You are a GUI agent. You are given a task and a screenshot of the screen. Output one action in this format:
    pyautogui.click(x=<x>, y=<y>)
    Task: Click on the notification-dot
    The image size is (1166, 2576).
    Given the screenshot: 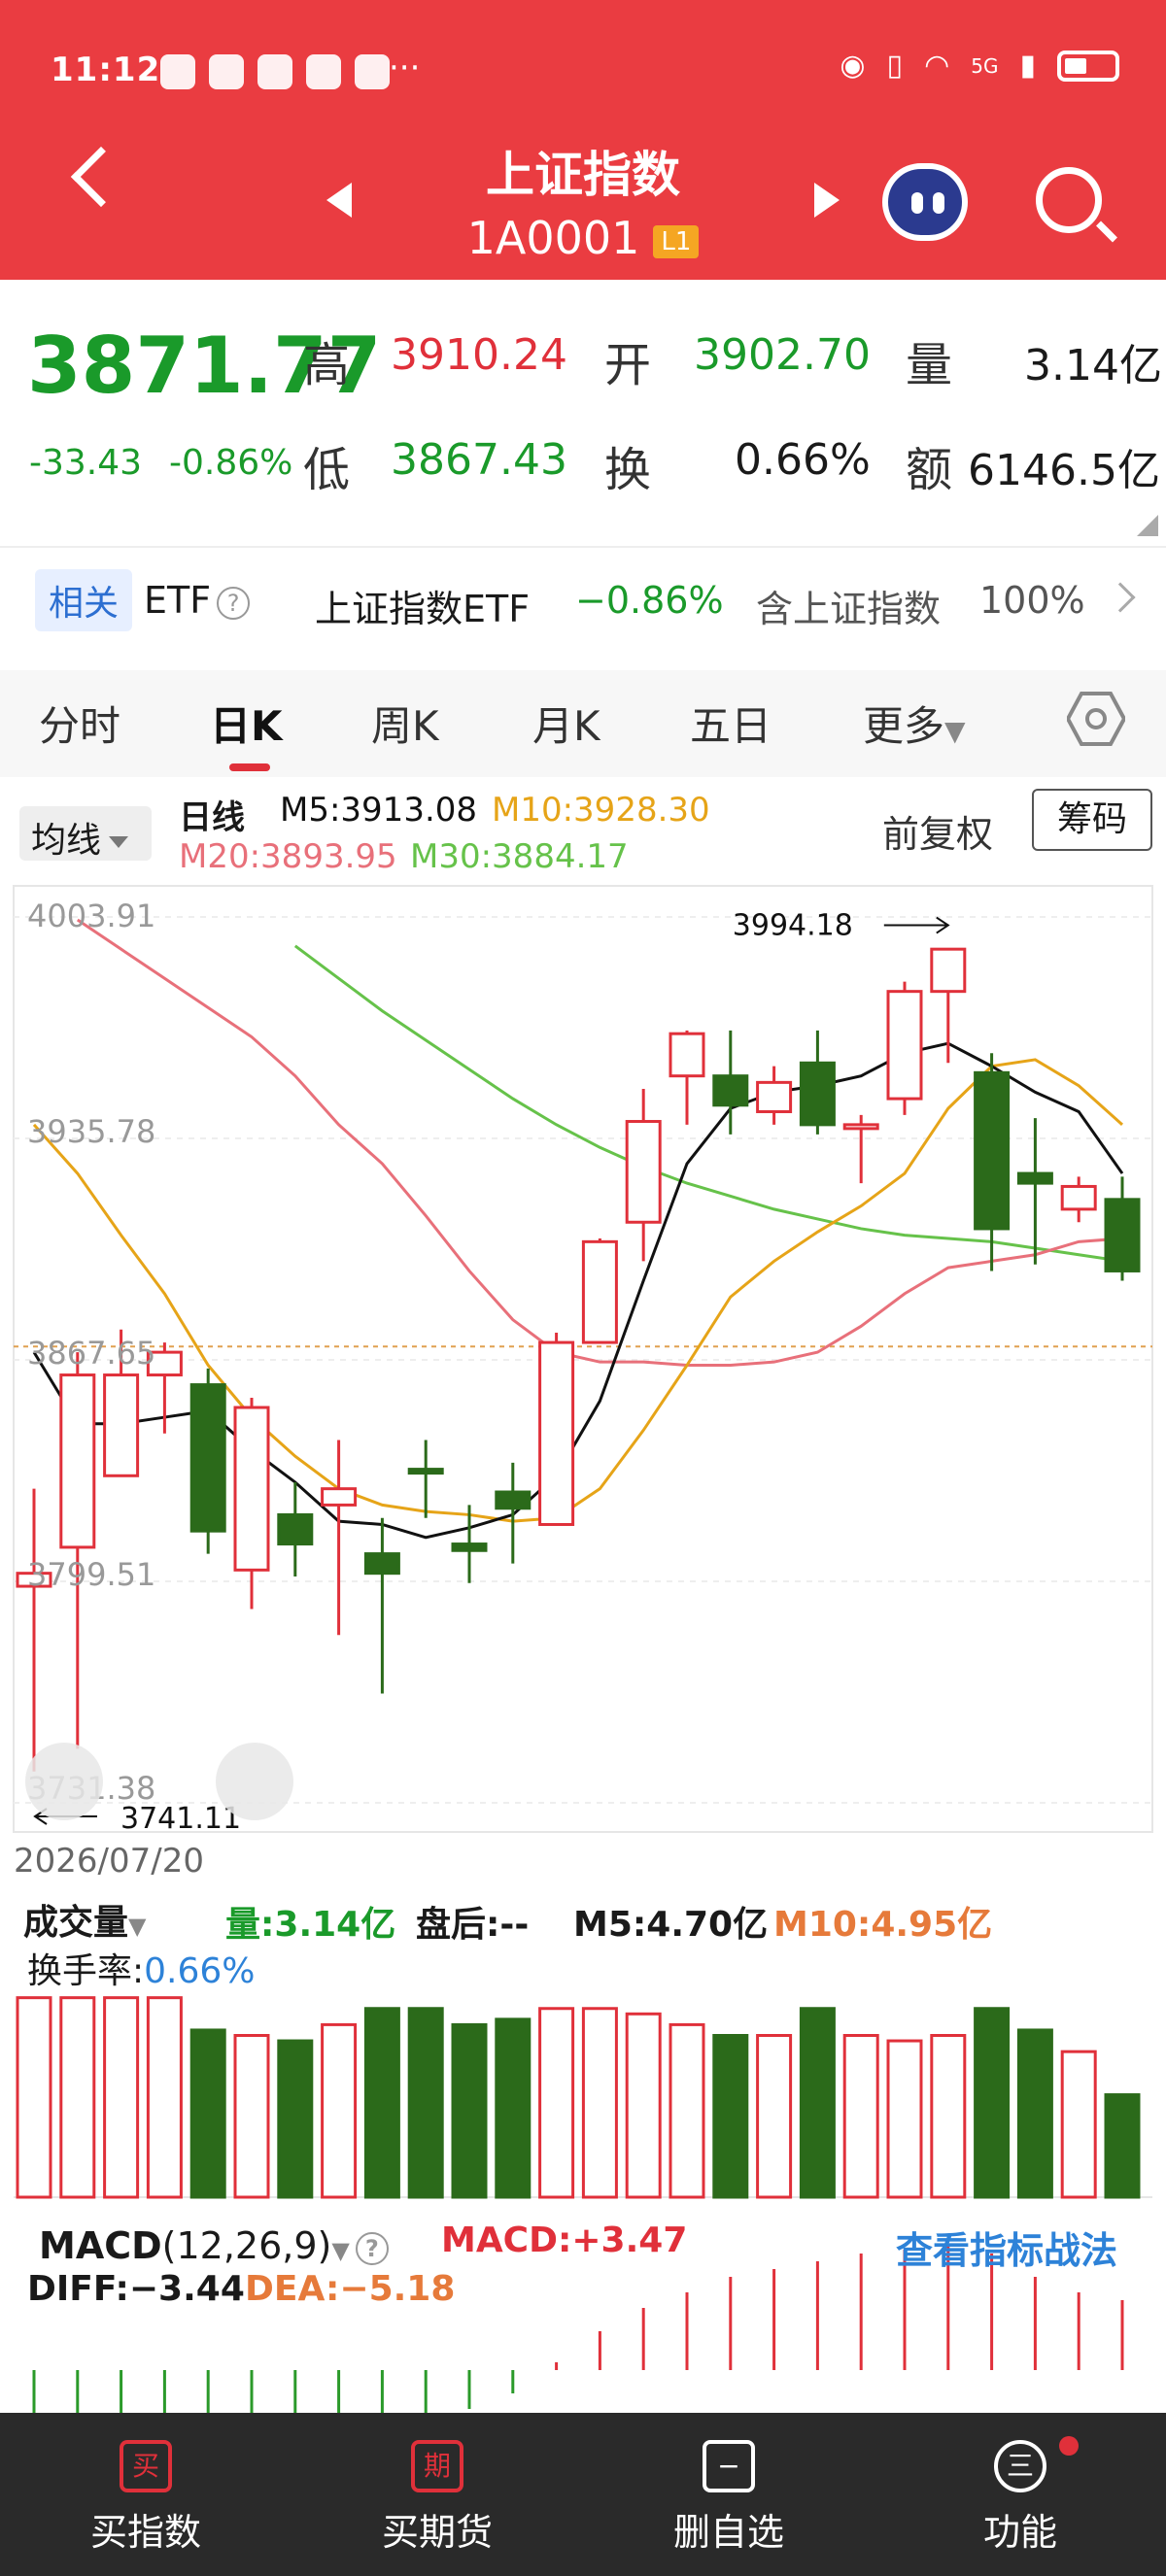 What is the action you would take?
    pyautogui.click(x=1069, y=2446)
    